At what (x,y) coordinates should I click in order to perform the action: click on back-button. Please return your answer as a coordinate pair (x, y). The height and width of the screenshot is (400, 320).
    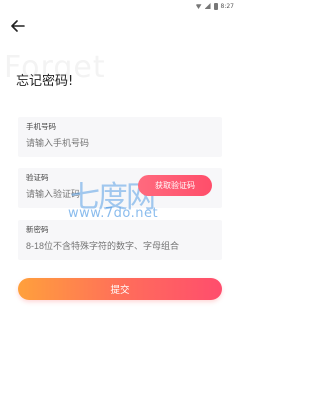
    Looking at the image, I should click on (18, 26).